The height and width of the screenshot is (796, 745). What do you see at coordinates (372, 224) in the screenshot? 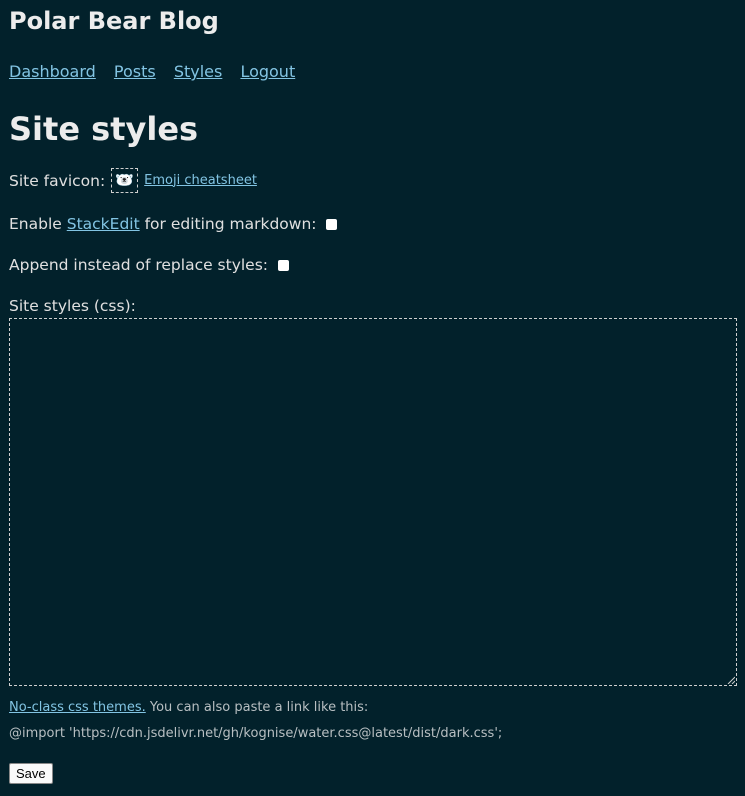
I see `stackedit-row: Enable StackEdit for editing markdown:` at bounding box center [372, 224].